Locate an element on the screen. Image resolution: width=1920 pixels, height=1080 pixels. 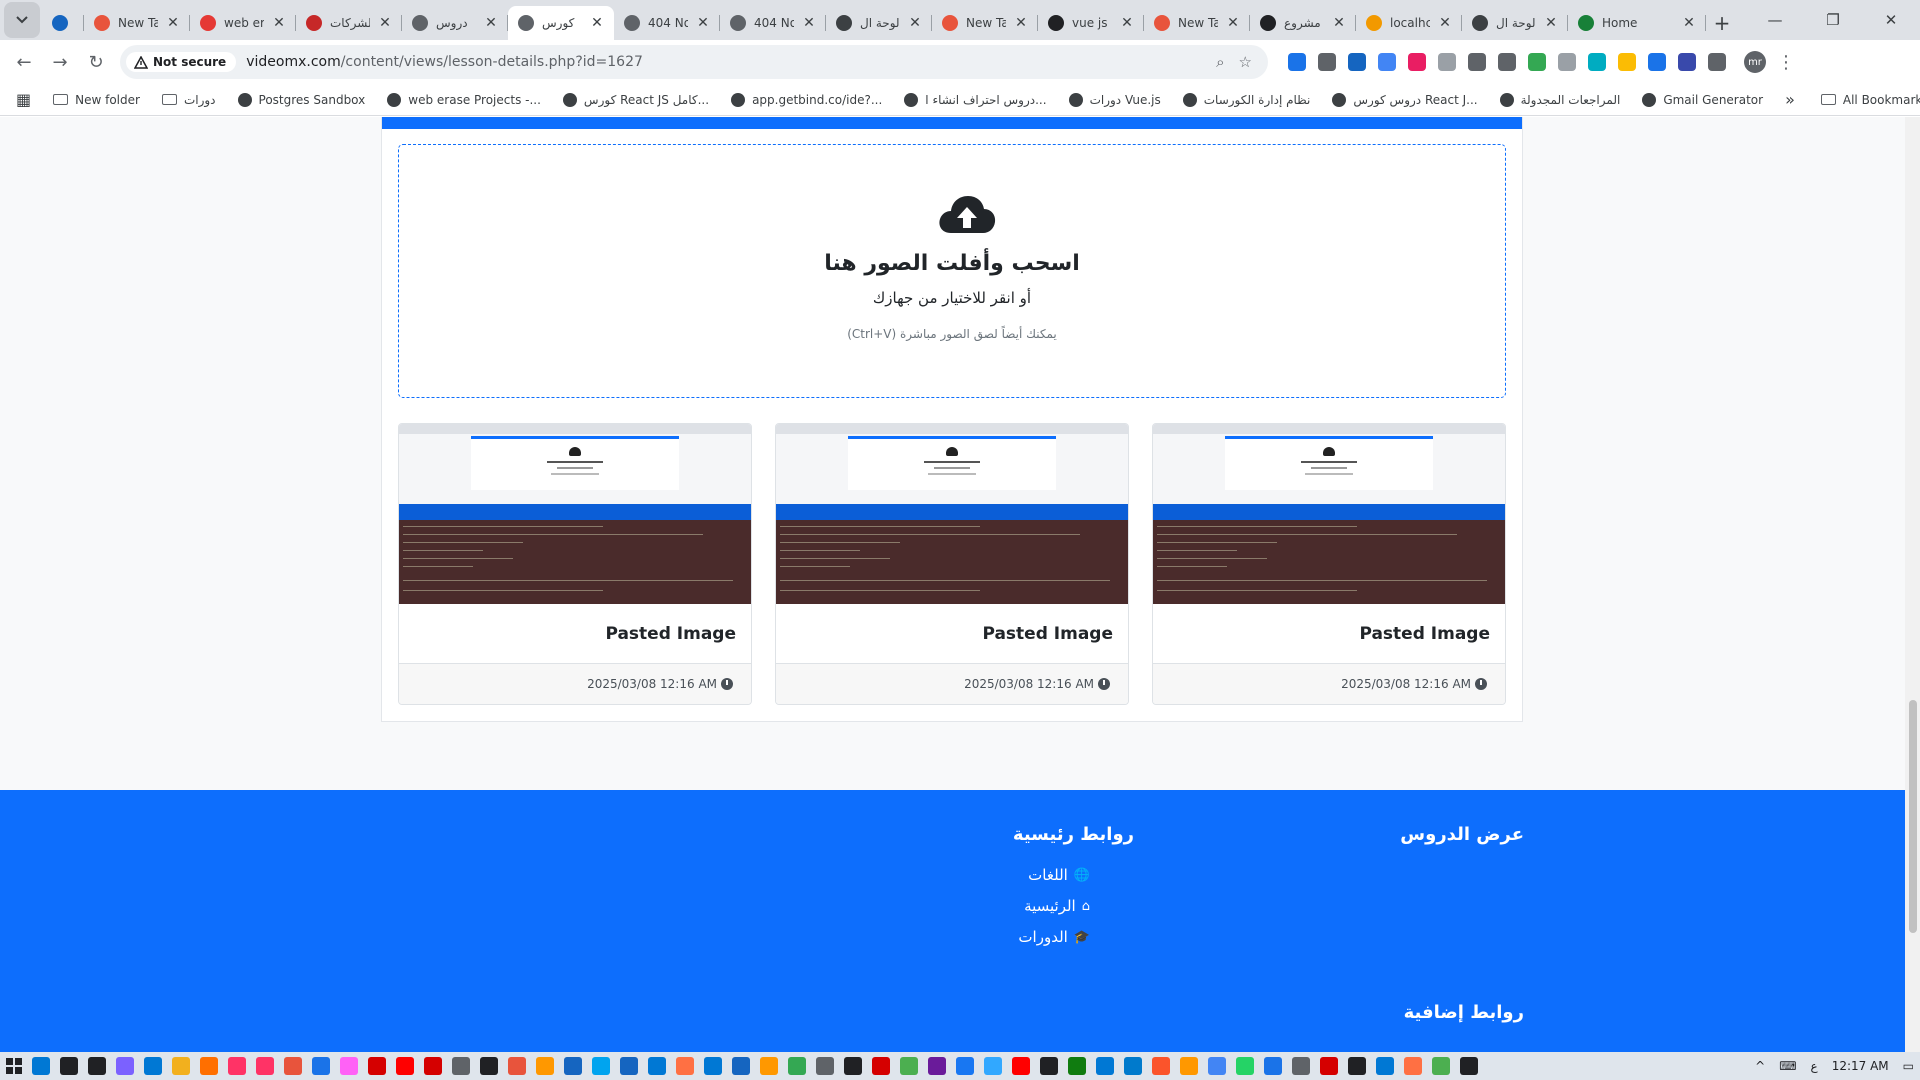
footer-link: ⌂ الرئيسية is located at coordinates (1057, 906).